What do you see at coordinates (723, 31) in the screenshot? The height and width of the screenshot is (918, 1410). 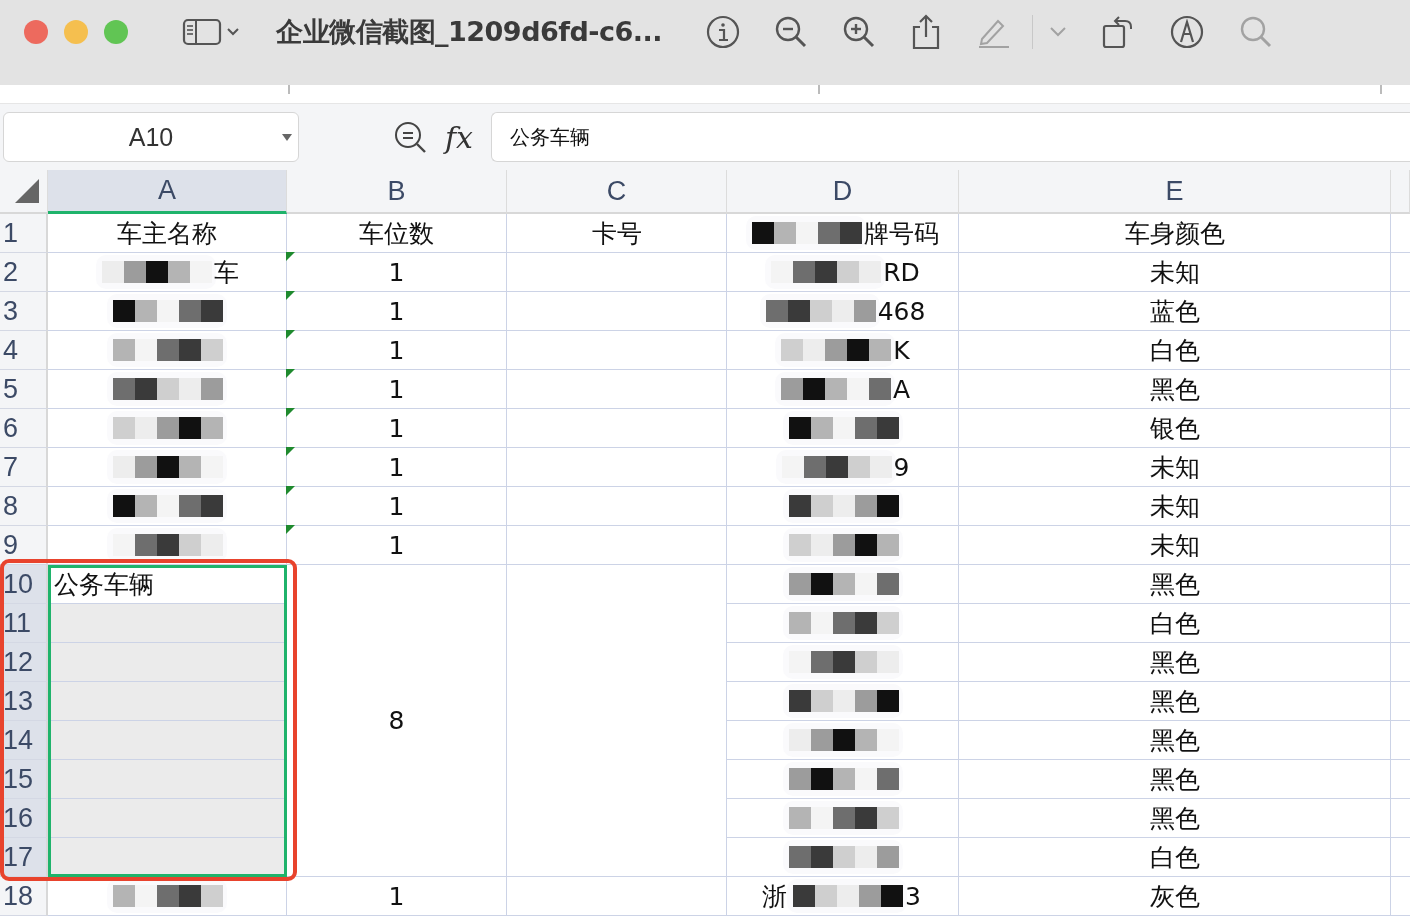 I see `info-icon` at bounding box center [723, 31].